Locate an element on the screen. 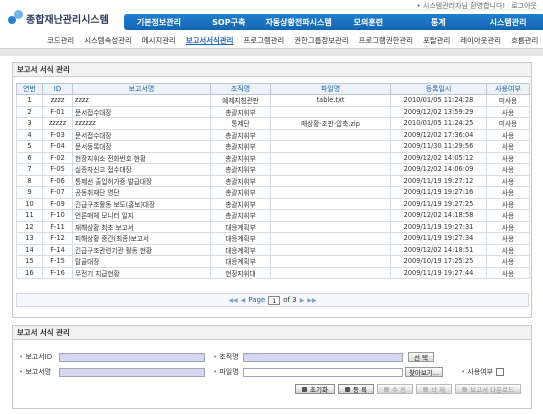  sub-menu-item-system-attr: 시스템속성관리 is located at coordinates (108, 40).